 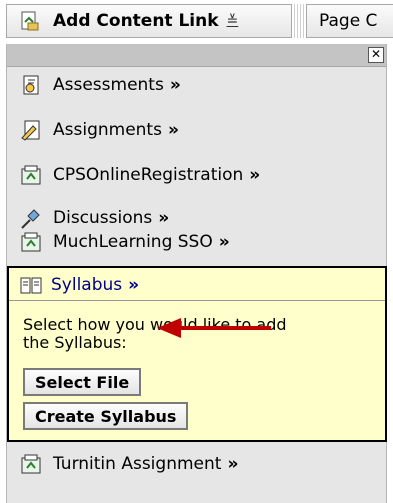 What do you see at coordinates (103, 218) in the screenshot?
I see `menu-item-label: Discussions` at bounding box center [103, 218].